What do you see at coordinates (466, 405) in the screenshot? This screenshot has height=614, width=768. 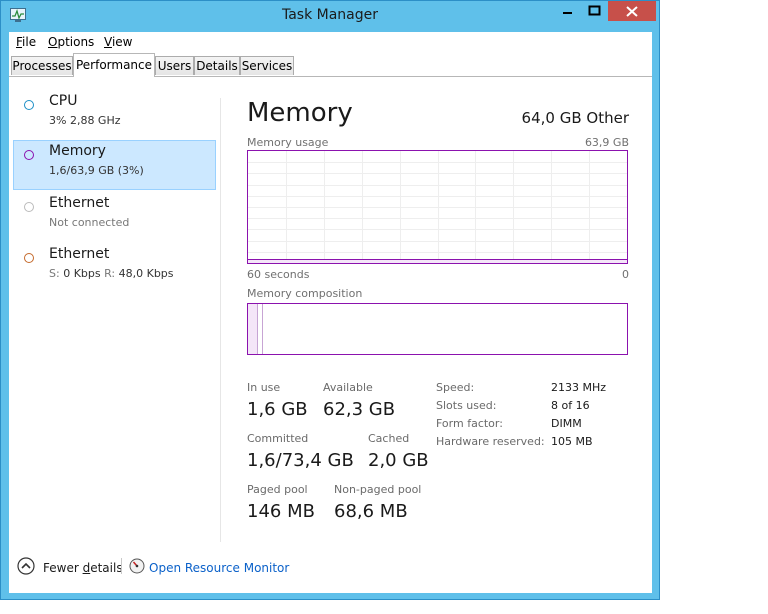 I see `slots-used-label: Slots used:` at bounding box center [466, 405].